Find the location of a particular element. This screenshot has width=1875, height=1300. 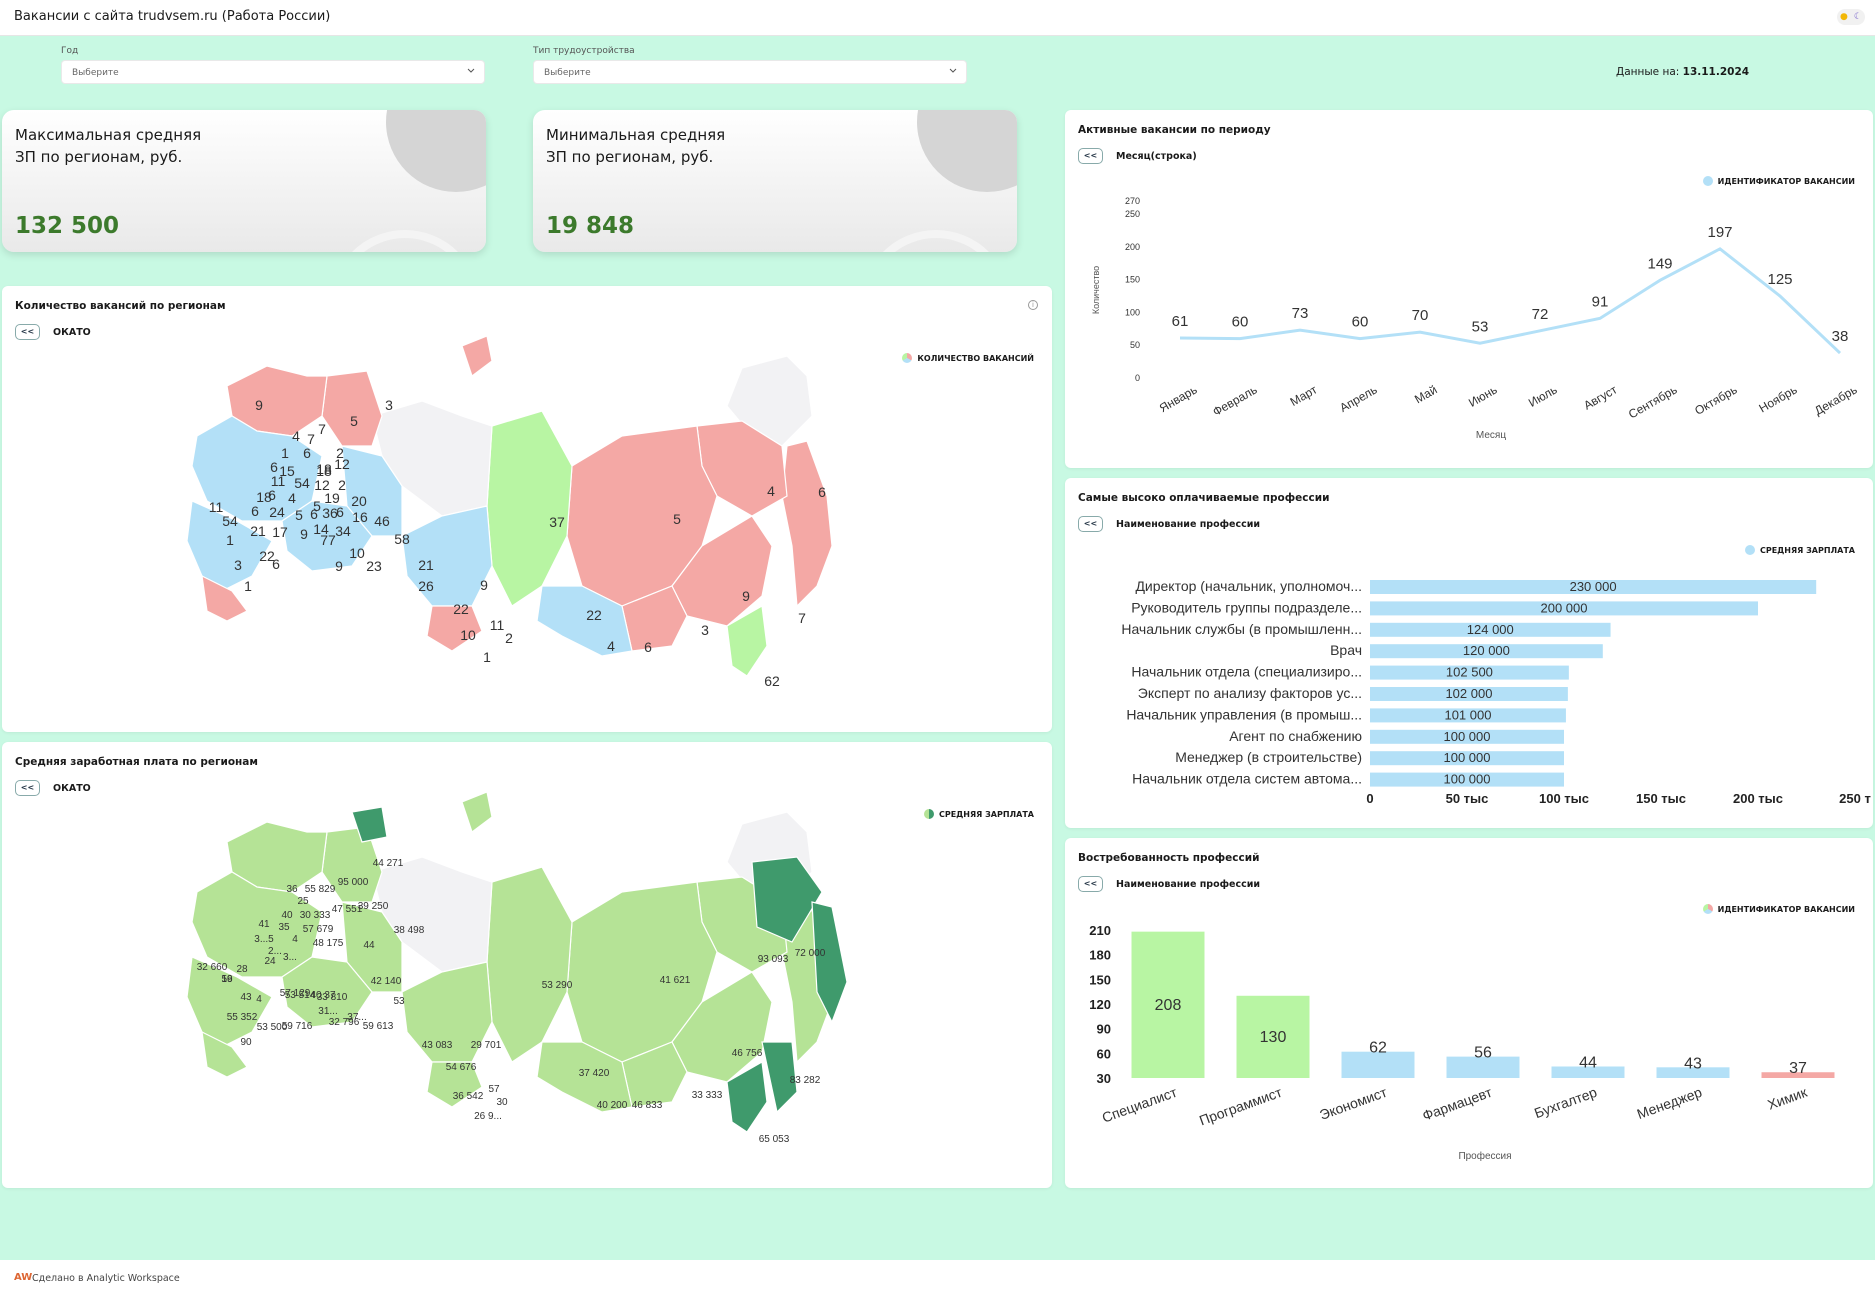

map-region-label: 1 is located at coordinates (285, 453).